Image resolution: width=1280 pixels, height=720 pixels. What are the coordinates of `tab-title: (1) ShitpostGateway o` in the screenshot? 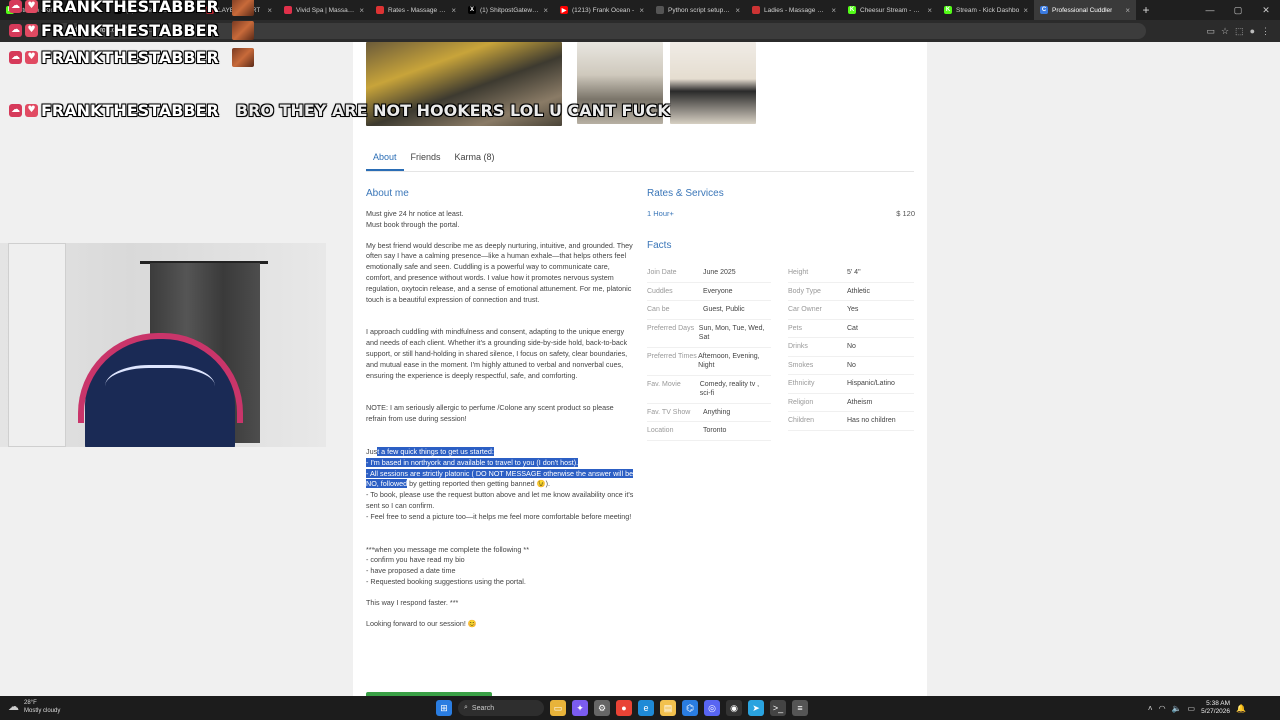 It's located at (510, 10).